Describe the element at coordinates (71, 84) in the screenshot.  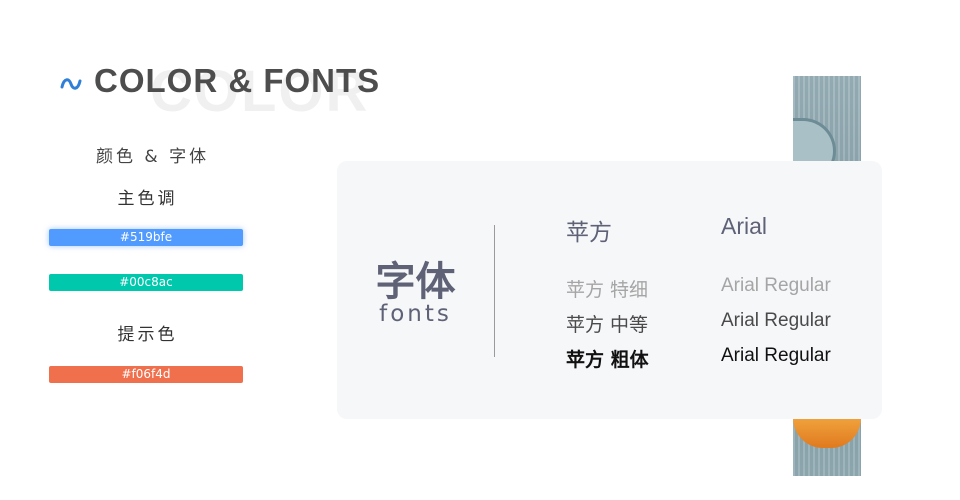
I see `swirl-icon` at that location.